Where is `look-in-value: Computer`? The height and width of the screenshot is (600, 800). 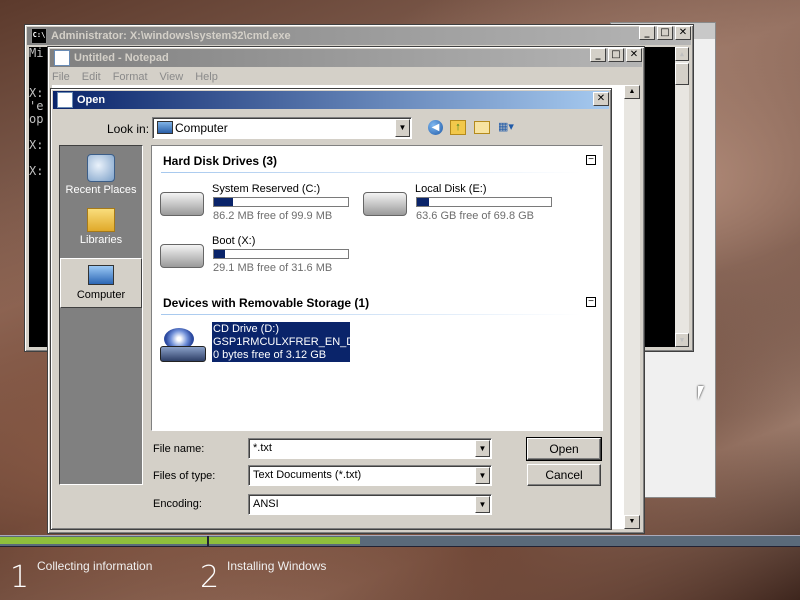 look-in-value: Computer is located at coordinates (201, 128).